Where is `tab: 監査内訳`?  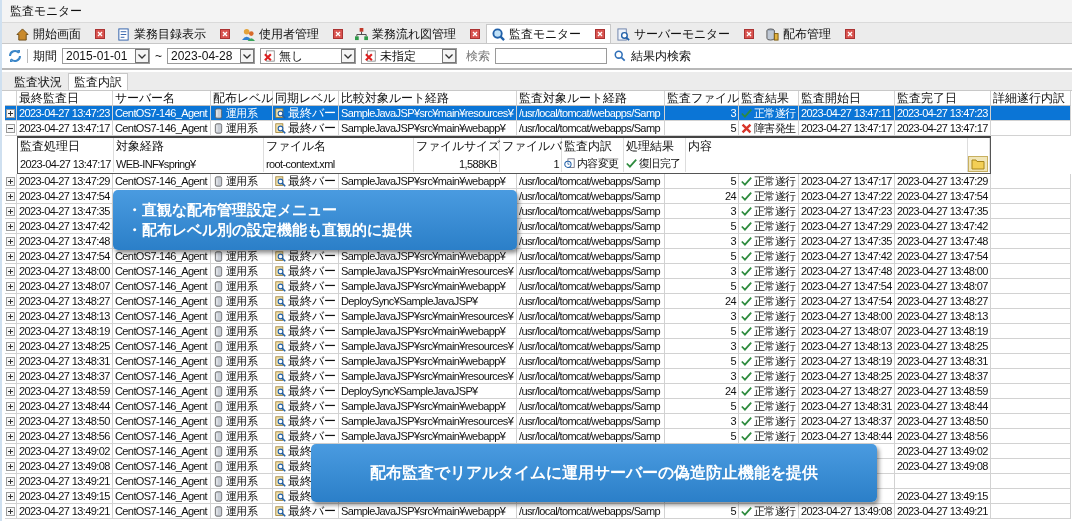
tab: 監査内訳 is located at coordinates (98, 81).